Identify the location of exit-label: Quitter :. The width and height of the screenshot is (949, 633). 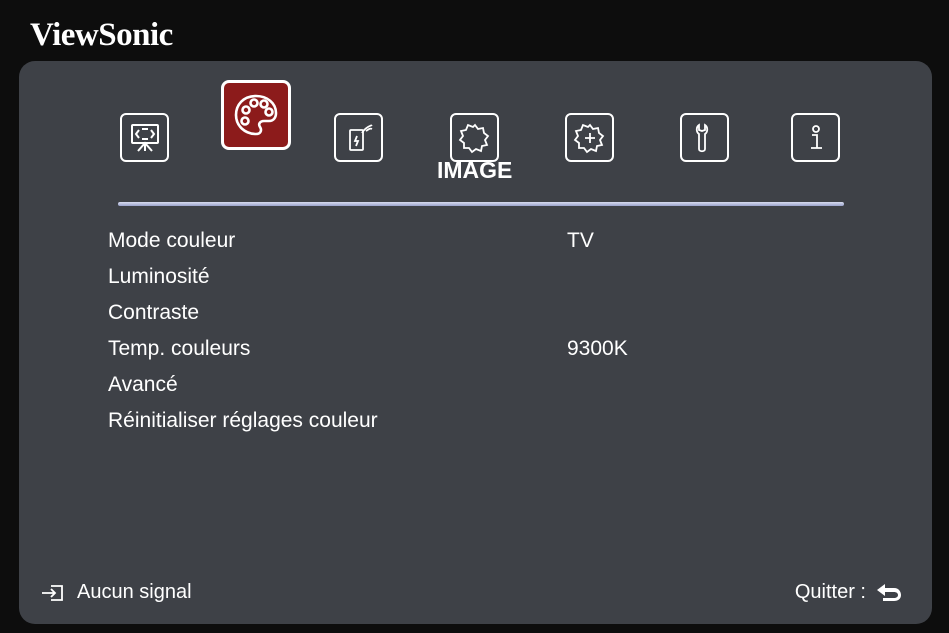
(830, 592).